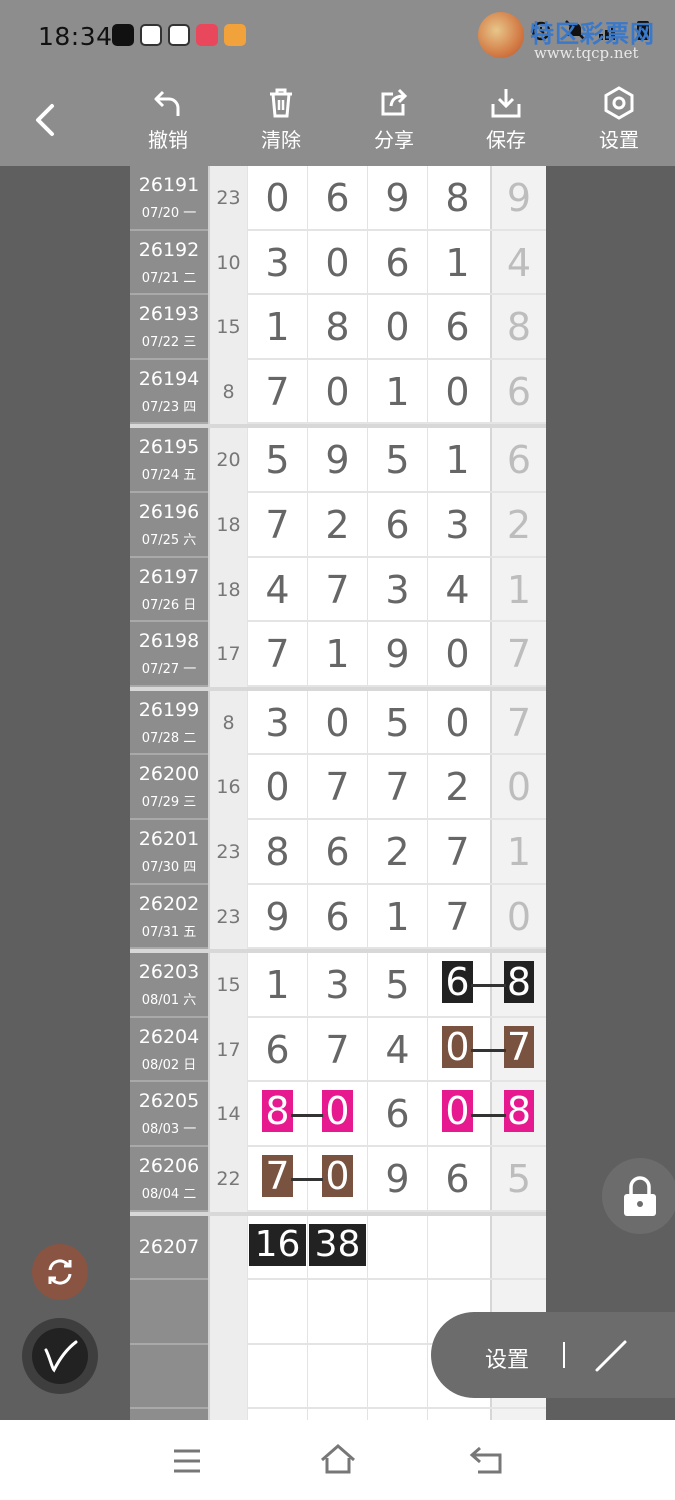 This screenshot has width=675, height=1500. Describe the element at coordinates (277, 1176) in the screenshot. I see `highlighted-digit: 7` at that location.